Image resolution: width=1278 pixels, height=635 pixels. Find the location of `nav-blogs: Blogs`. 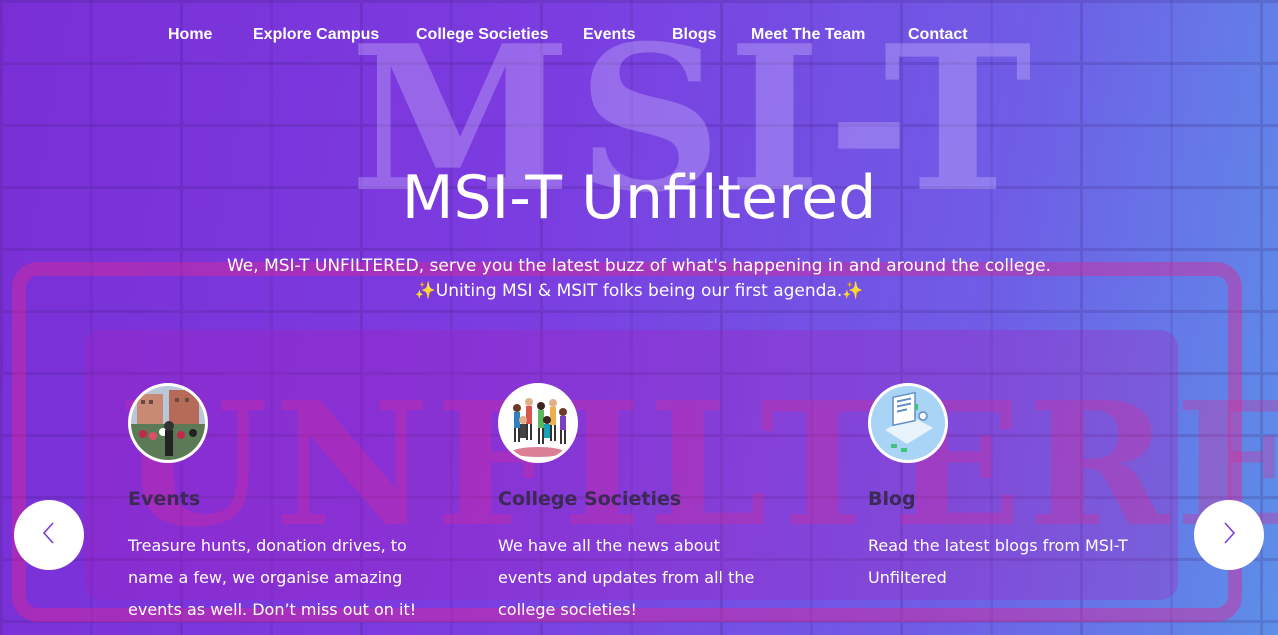

nav-blogs: Blogs is located at coordinates (694, 35).